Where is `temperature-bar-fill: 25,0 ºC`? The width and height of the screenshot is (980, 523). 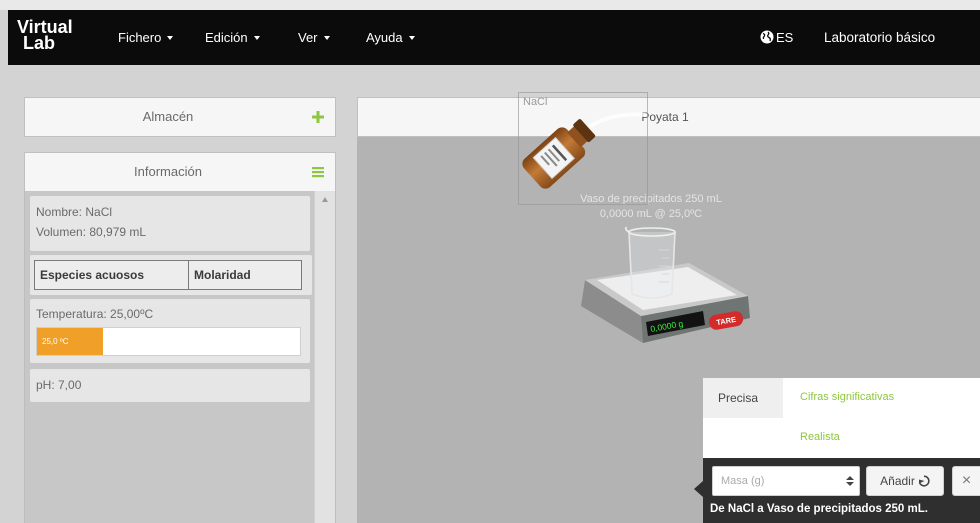
temperature-bar-fill: 25,0 ºC is located at coordinates (70, 341).